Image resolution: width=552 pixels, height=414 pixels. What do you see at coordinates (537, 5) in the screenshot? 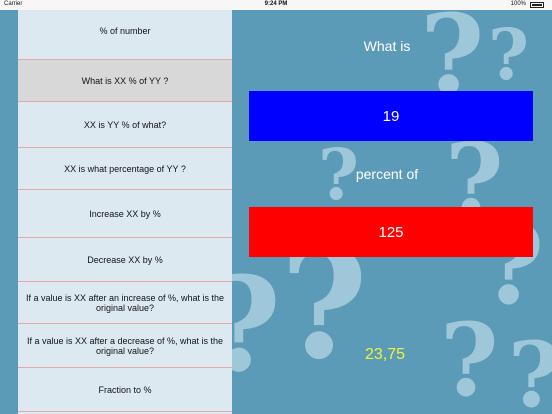
I see `battery-icon` at bounding box center [537, 5].